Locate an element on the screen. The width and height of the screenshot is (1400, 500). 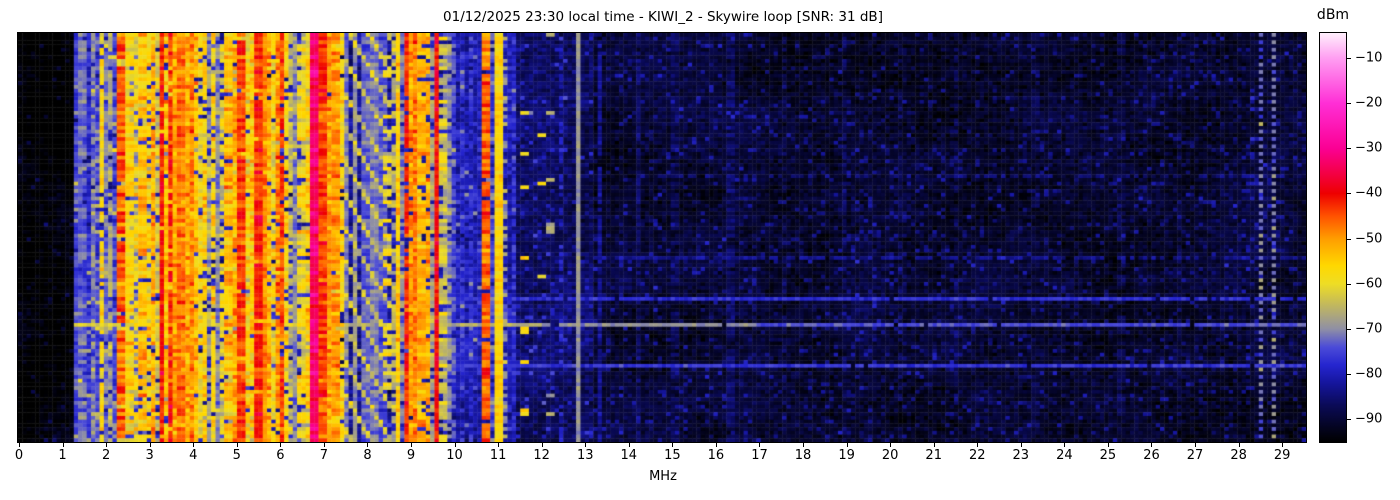
colorbar-tick-label: −10 is located at coordinates (1369, 58).